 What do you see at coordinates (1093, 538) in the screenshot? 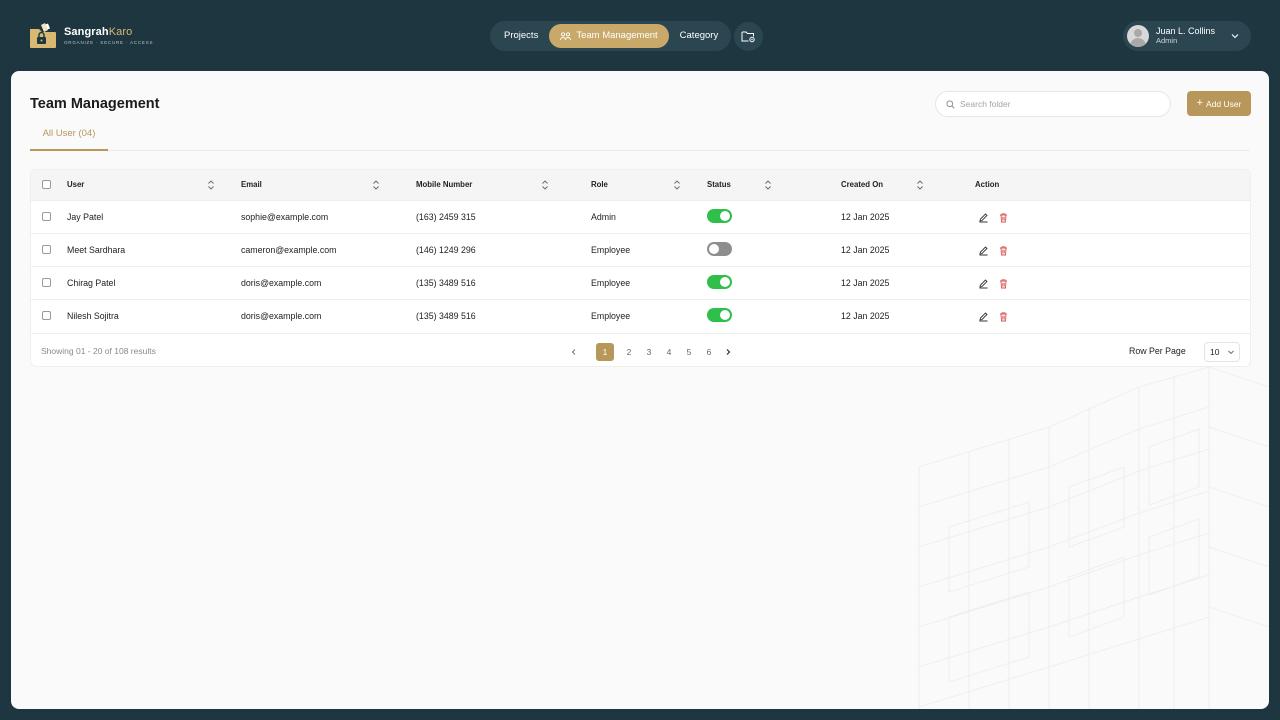
I see `building-wireframe-decoration` at bounding box center [1093, 538].